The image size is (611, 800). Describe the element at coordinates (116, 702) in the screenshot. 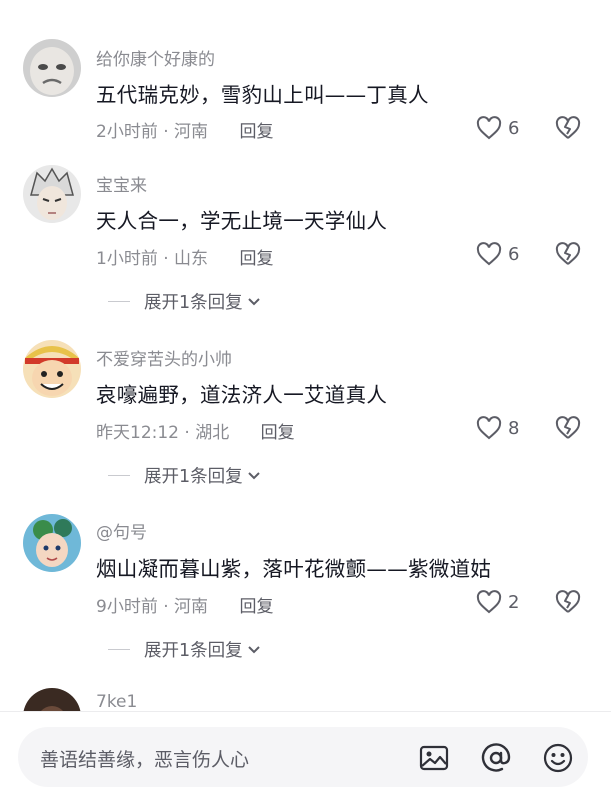

I see `comment-username: 7ke1` at that location.